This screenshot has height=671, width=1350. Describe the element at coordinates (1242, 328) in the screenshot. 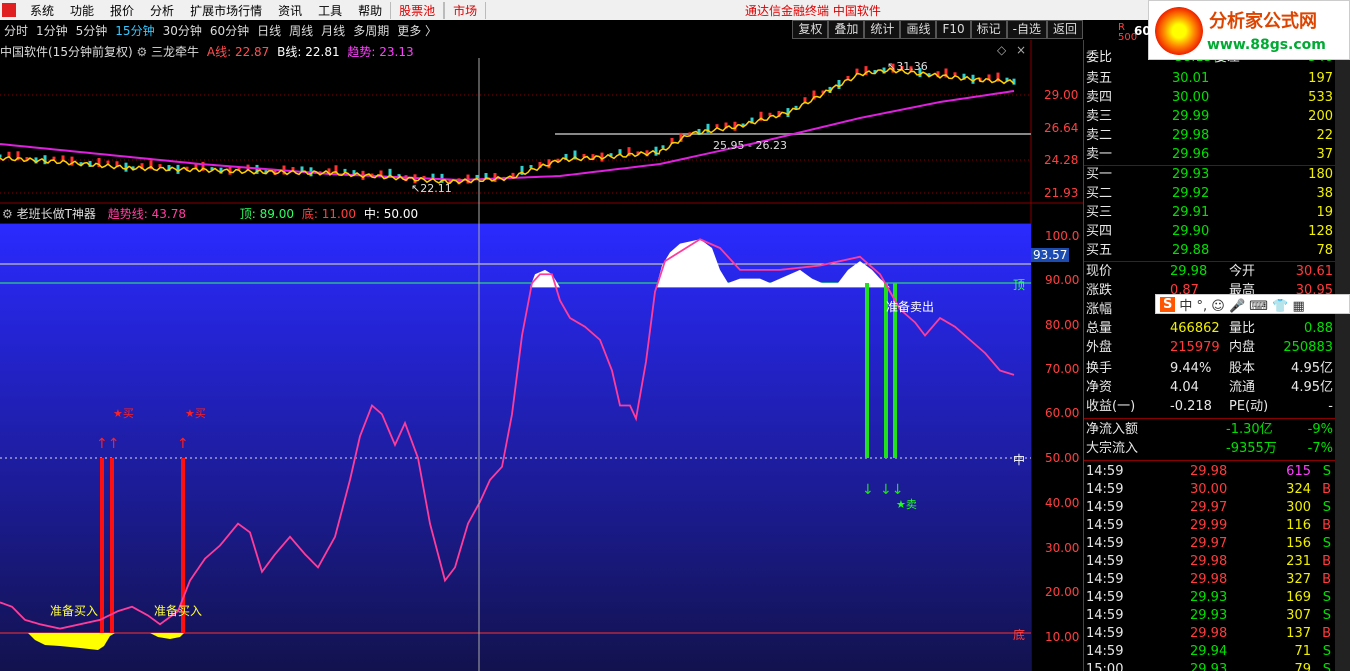

I see `stat-label: 量比` at that location.